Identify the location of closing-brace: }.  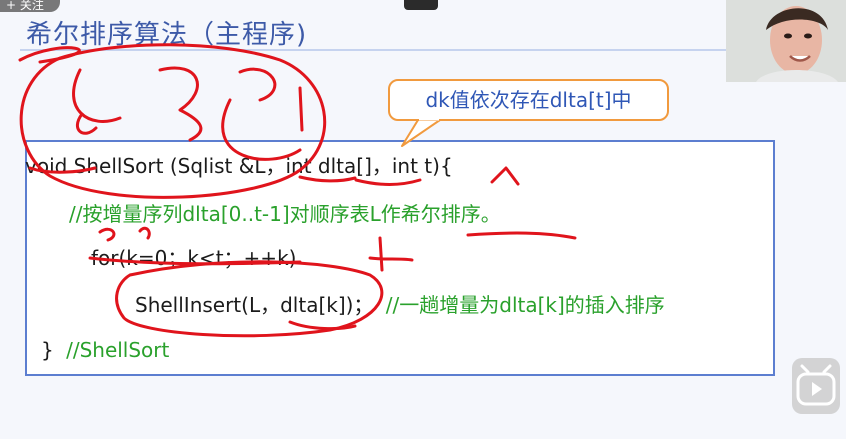
(47, 350).